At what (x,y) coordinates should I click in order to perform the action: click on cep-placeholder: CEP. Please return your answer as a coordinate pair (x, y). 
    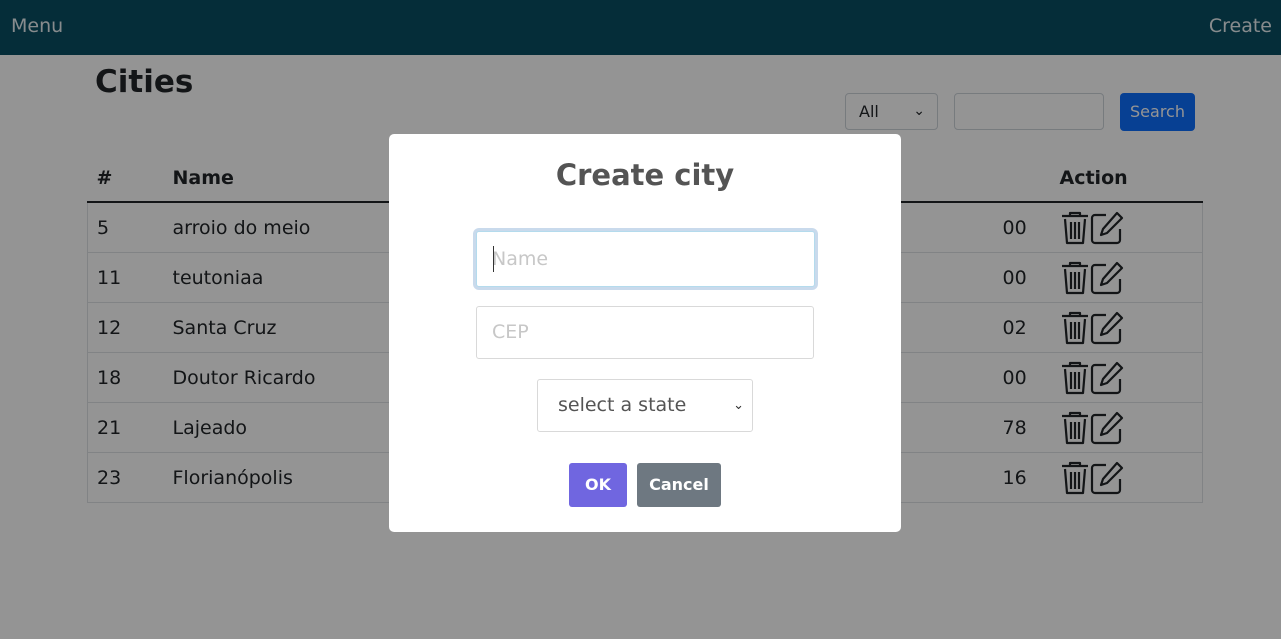
    Looking at the image, I should click on (510, 332).